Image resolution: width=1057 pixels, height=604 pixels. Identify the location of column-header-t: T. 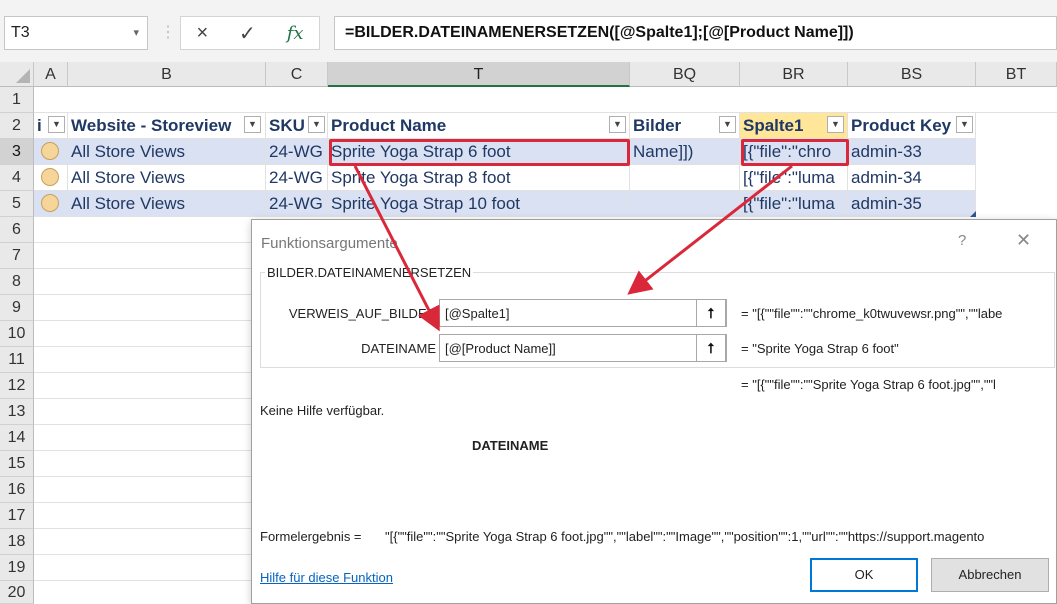
(479, 74).